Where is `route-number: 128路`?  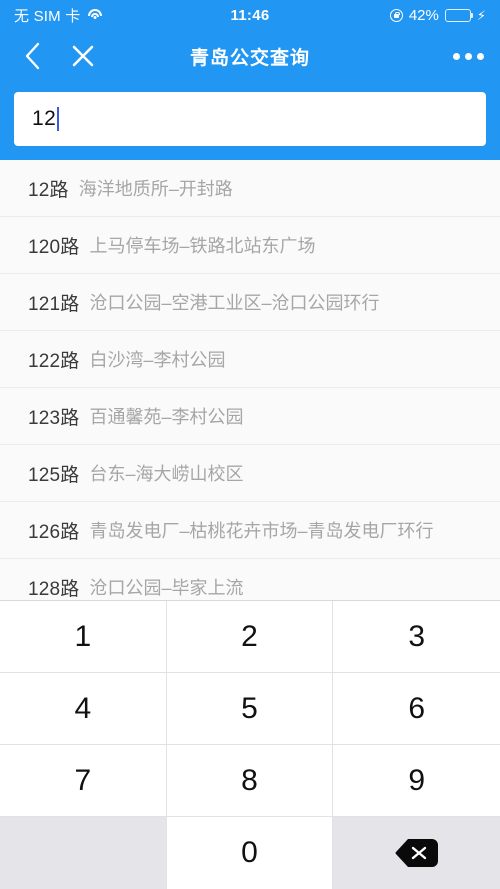 route-number: 128路 is located at coordinates (54, 589).